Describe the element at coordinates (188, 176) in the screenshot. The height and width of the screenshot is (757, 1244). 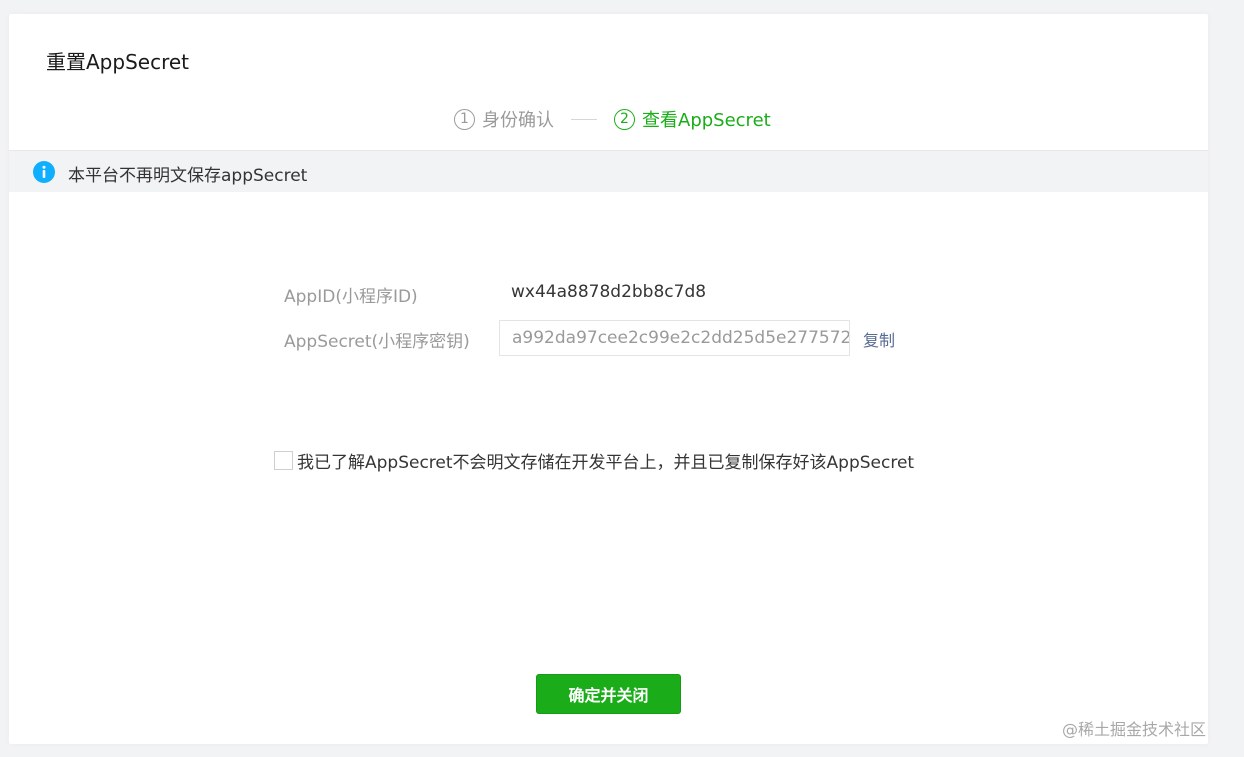
I see `notice-text: 本平台不再明文保存appSecret` at that location.